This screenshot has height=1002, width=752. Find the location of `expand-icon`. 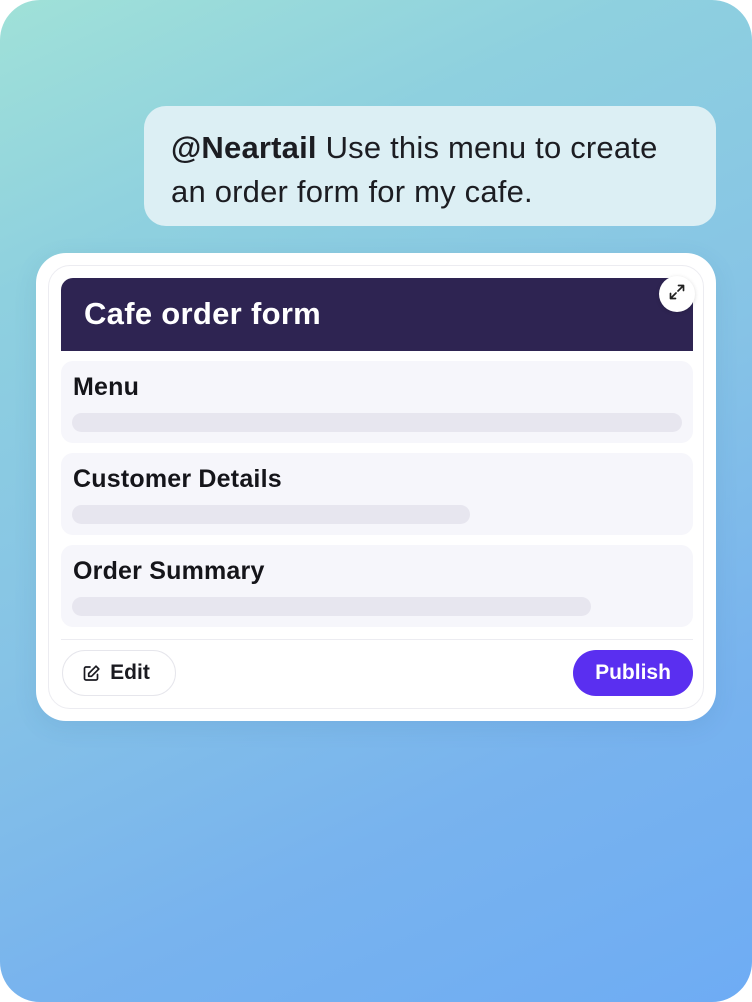

expand-icon is located at coordinates (677, 294).